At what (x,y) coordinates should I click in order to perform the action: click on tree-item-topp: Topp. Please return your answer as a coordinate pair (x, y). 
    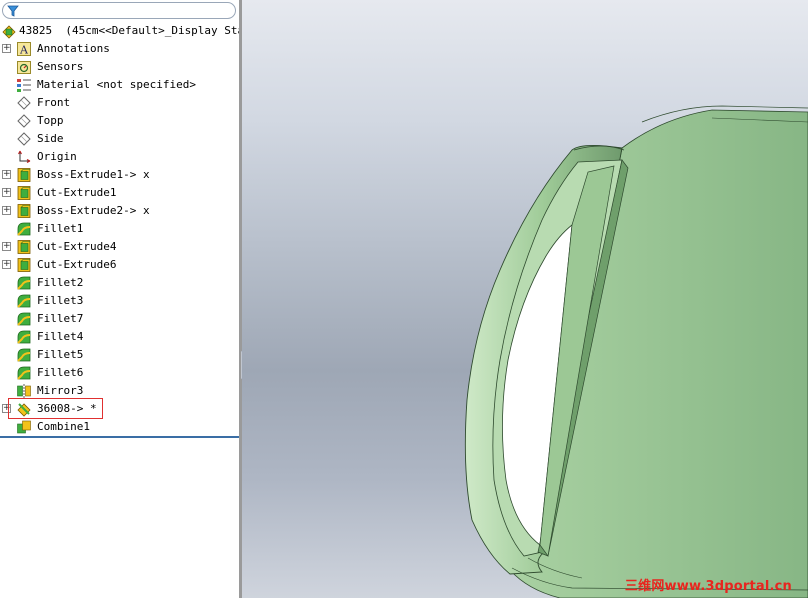
    Looking at the image, I should click on (119, 121).